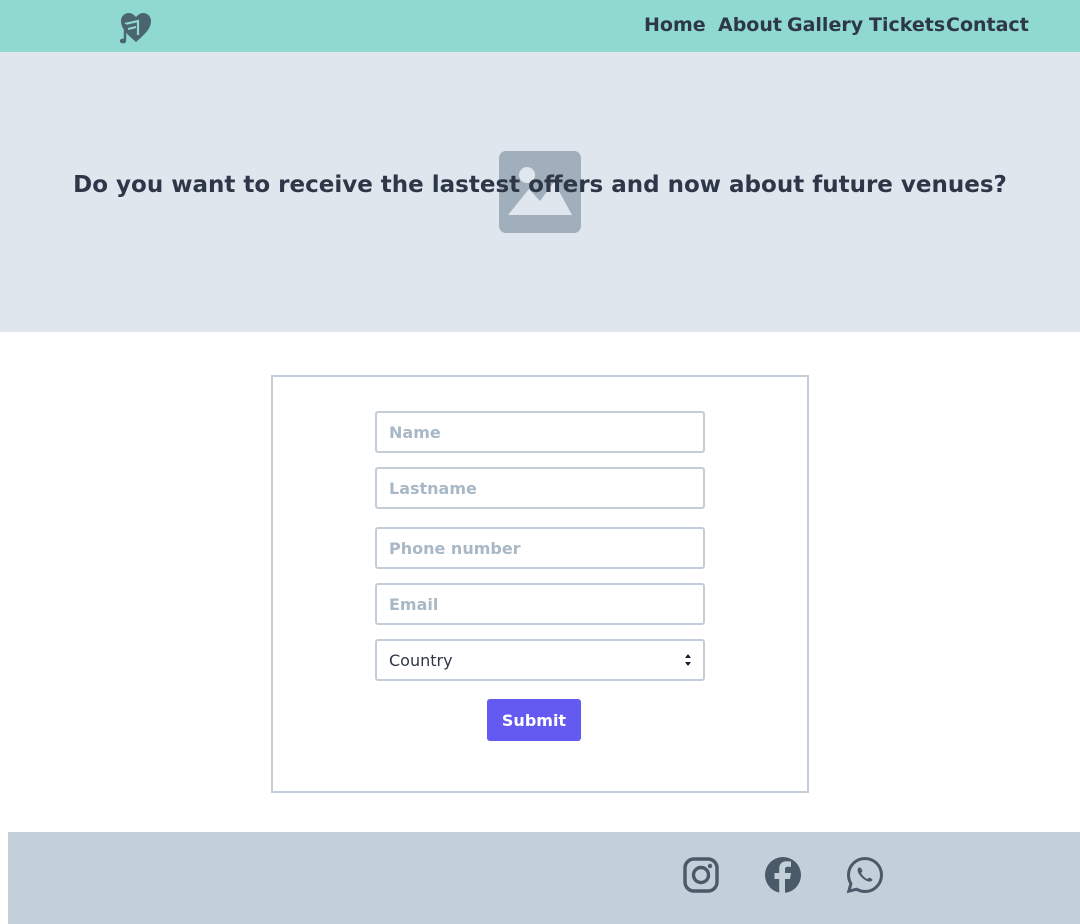  Describe the element at coordinates (750, 25) in the screenshot. I see `nav-about: About` at that location.